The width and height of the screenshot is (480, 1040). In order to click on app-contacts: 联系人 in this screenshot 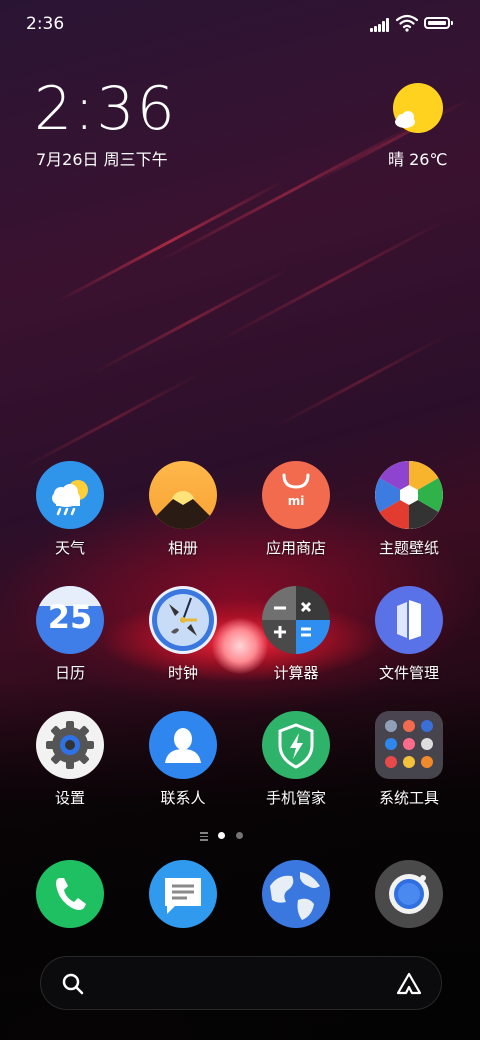, I will do `click(183, 759)`.